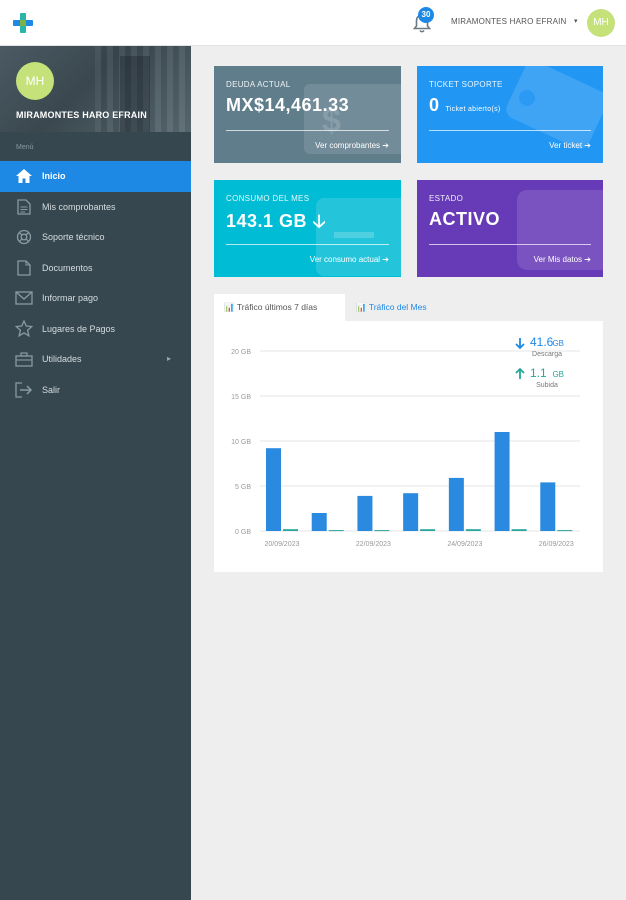 The width and height of the screenshot is (626, 900). What do you see at coordinates (313, 23) in the screenshot?
I see `top-bar: 30 MIRAMONTES HARO EFRAIN ▾ MH` at bounding box center [313, 23].